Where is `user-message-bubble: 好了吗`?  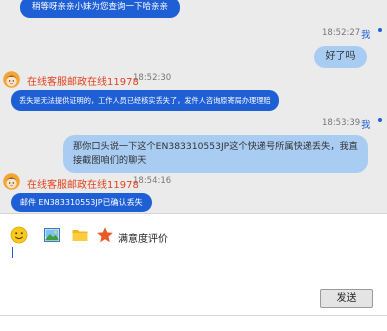 user-message-bubble: 好了吗 is located at coordinates (340, 57).